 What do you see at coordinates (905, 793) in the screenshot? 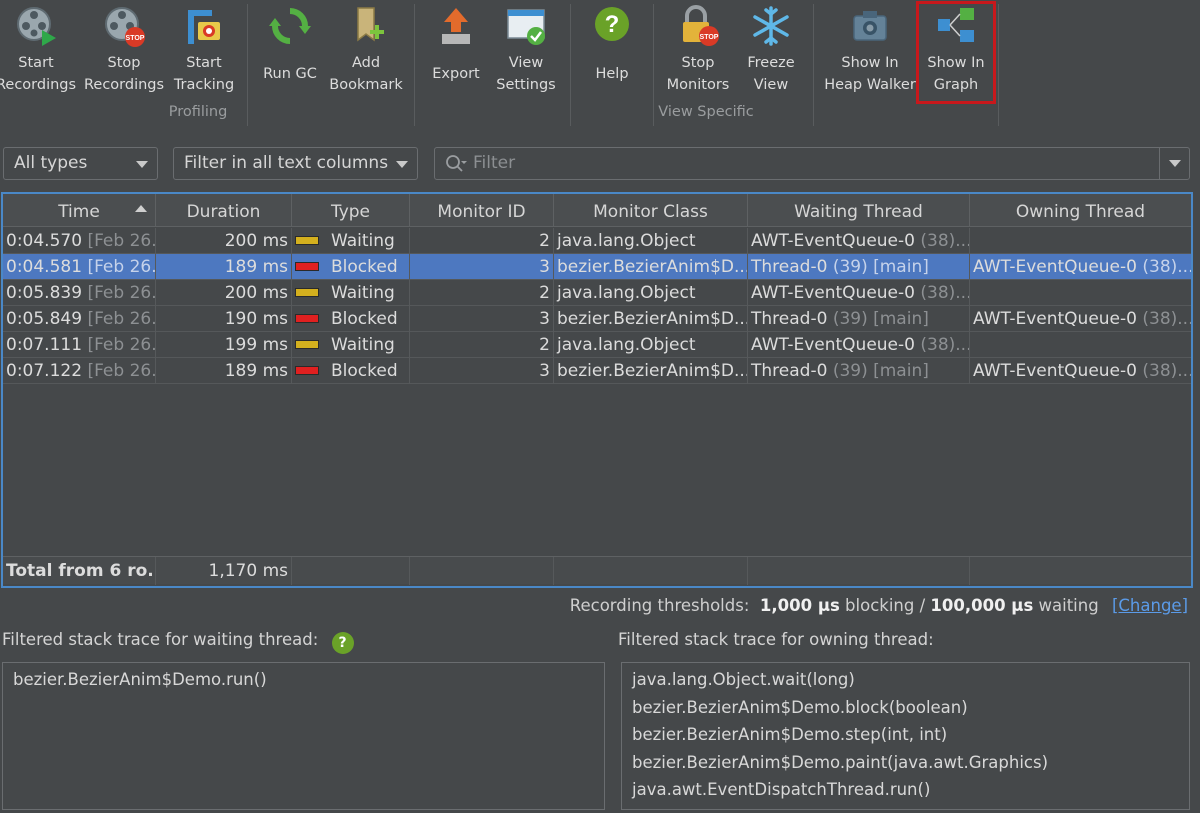
I see `stack-frame: java.awt.EventDispatchThread.run()` at bounding box center [905, 793].